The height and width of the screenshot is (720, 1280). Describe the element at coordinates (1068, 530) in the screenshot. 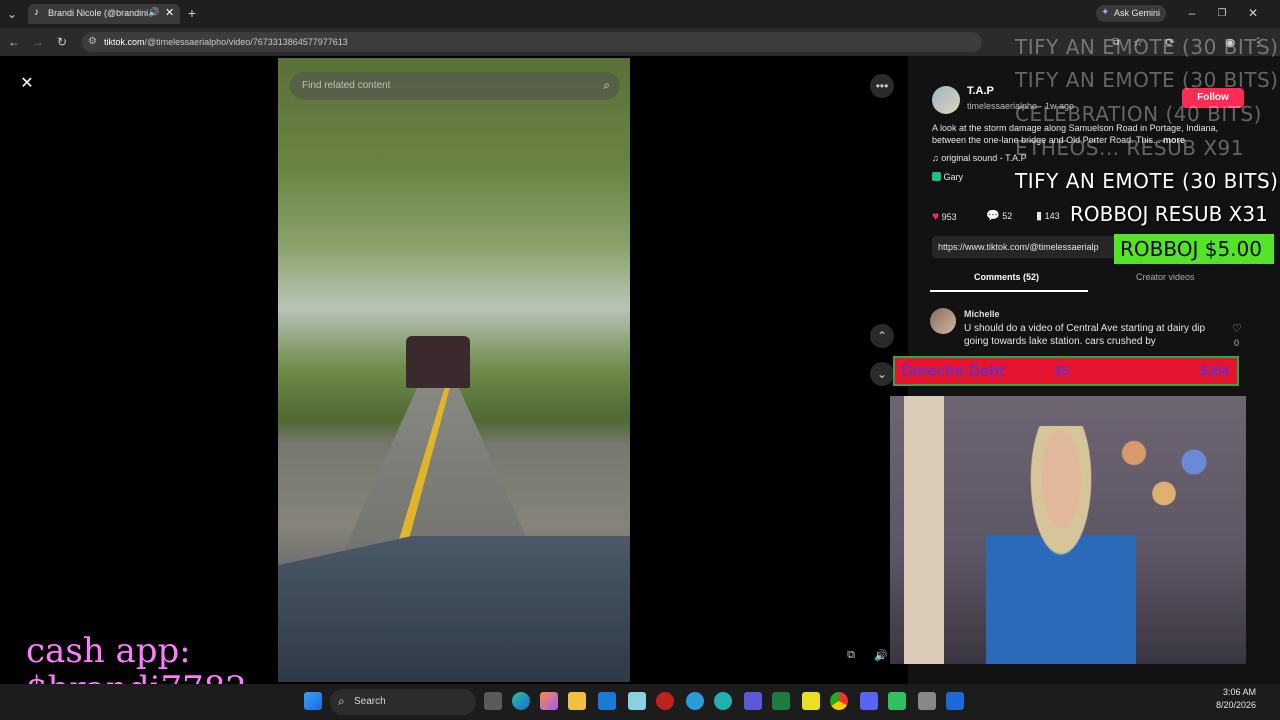

I see `webcam-feed` at that location.